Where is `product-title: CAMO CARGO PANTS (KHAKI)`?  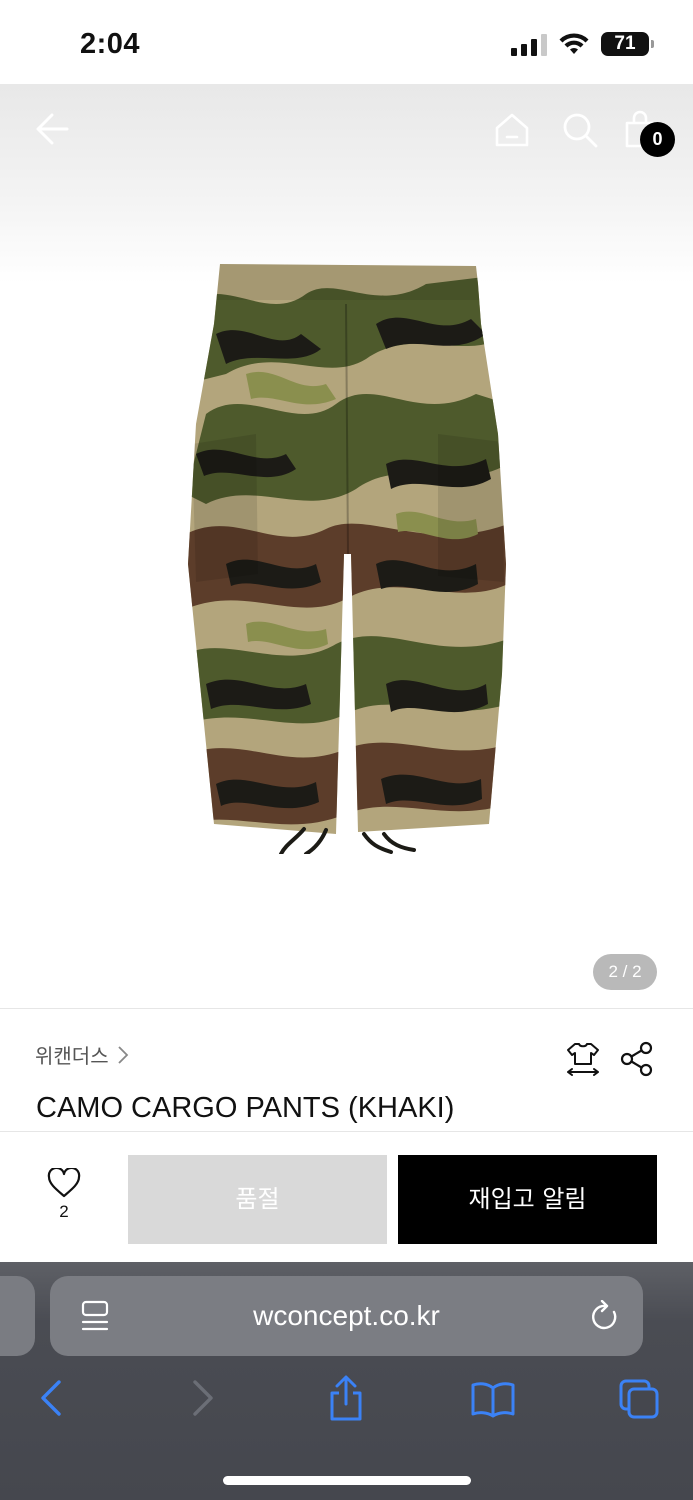
product-title: CAMO CARGO PANTS (KHAKI) is located at coordinates (245, 1108).